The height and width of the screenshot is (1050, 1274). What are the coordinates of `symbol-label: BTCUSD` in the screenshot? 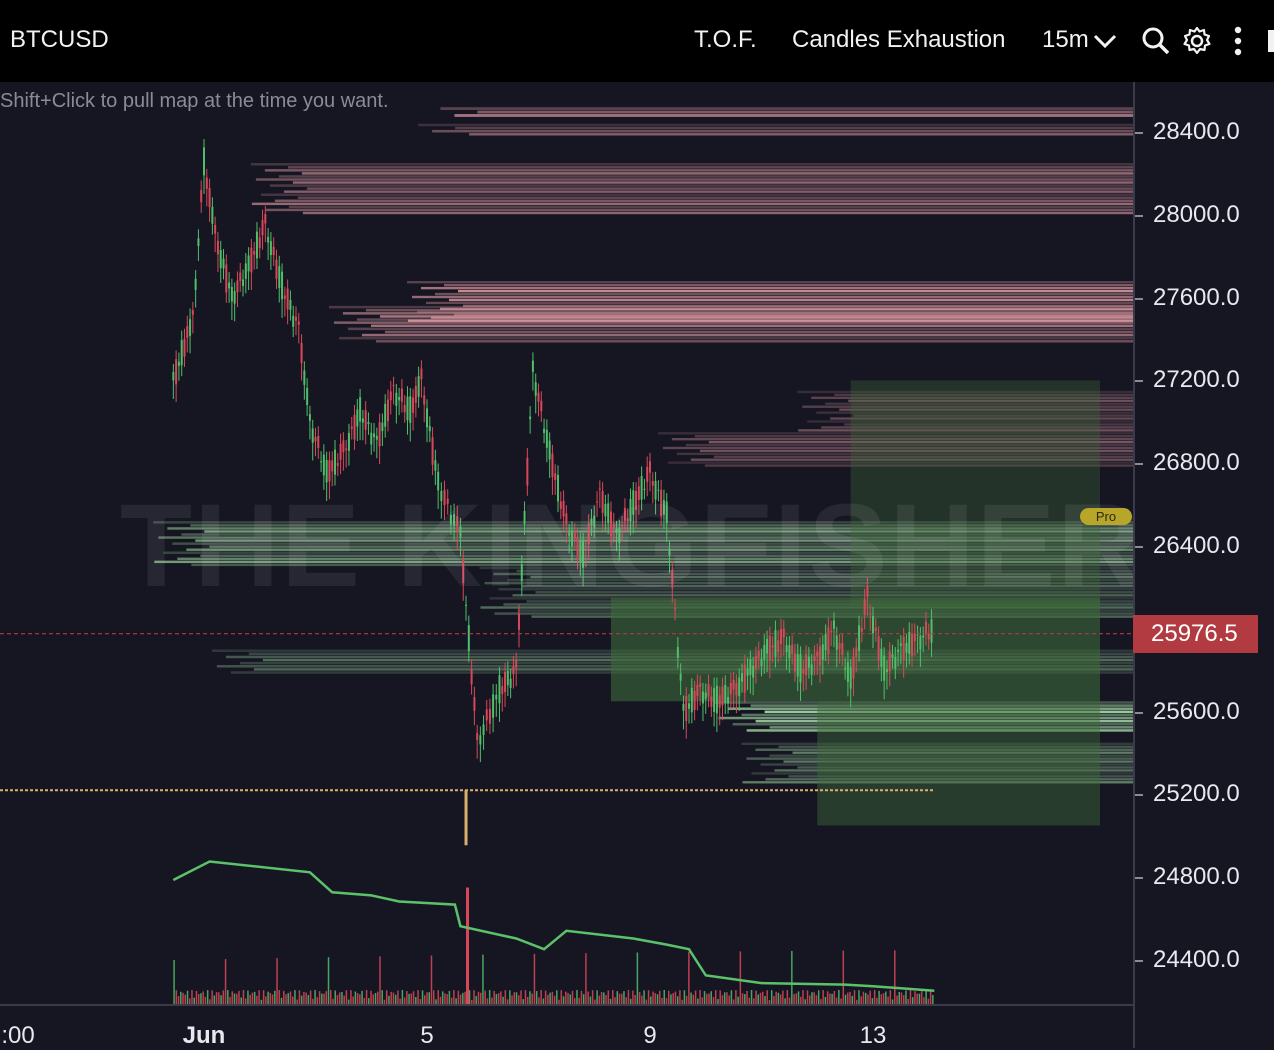 It's located at (59, 40).